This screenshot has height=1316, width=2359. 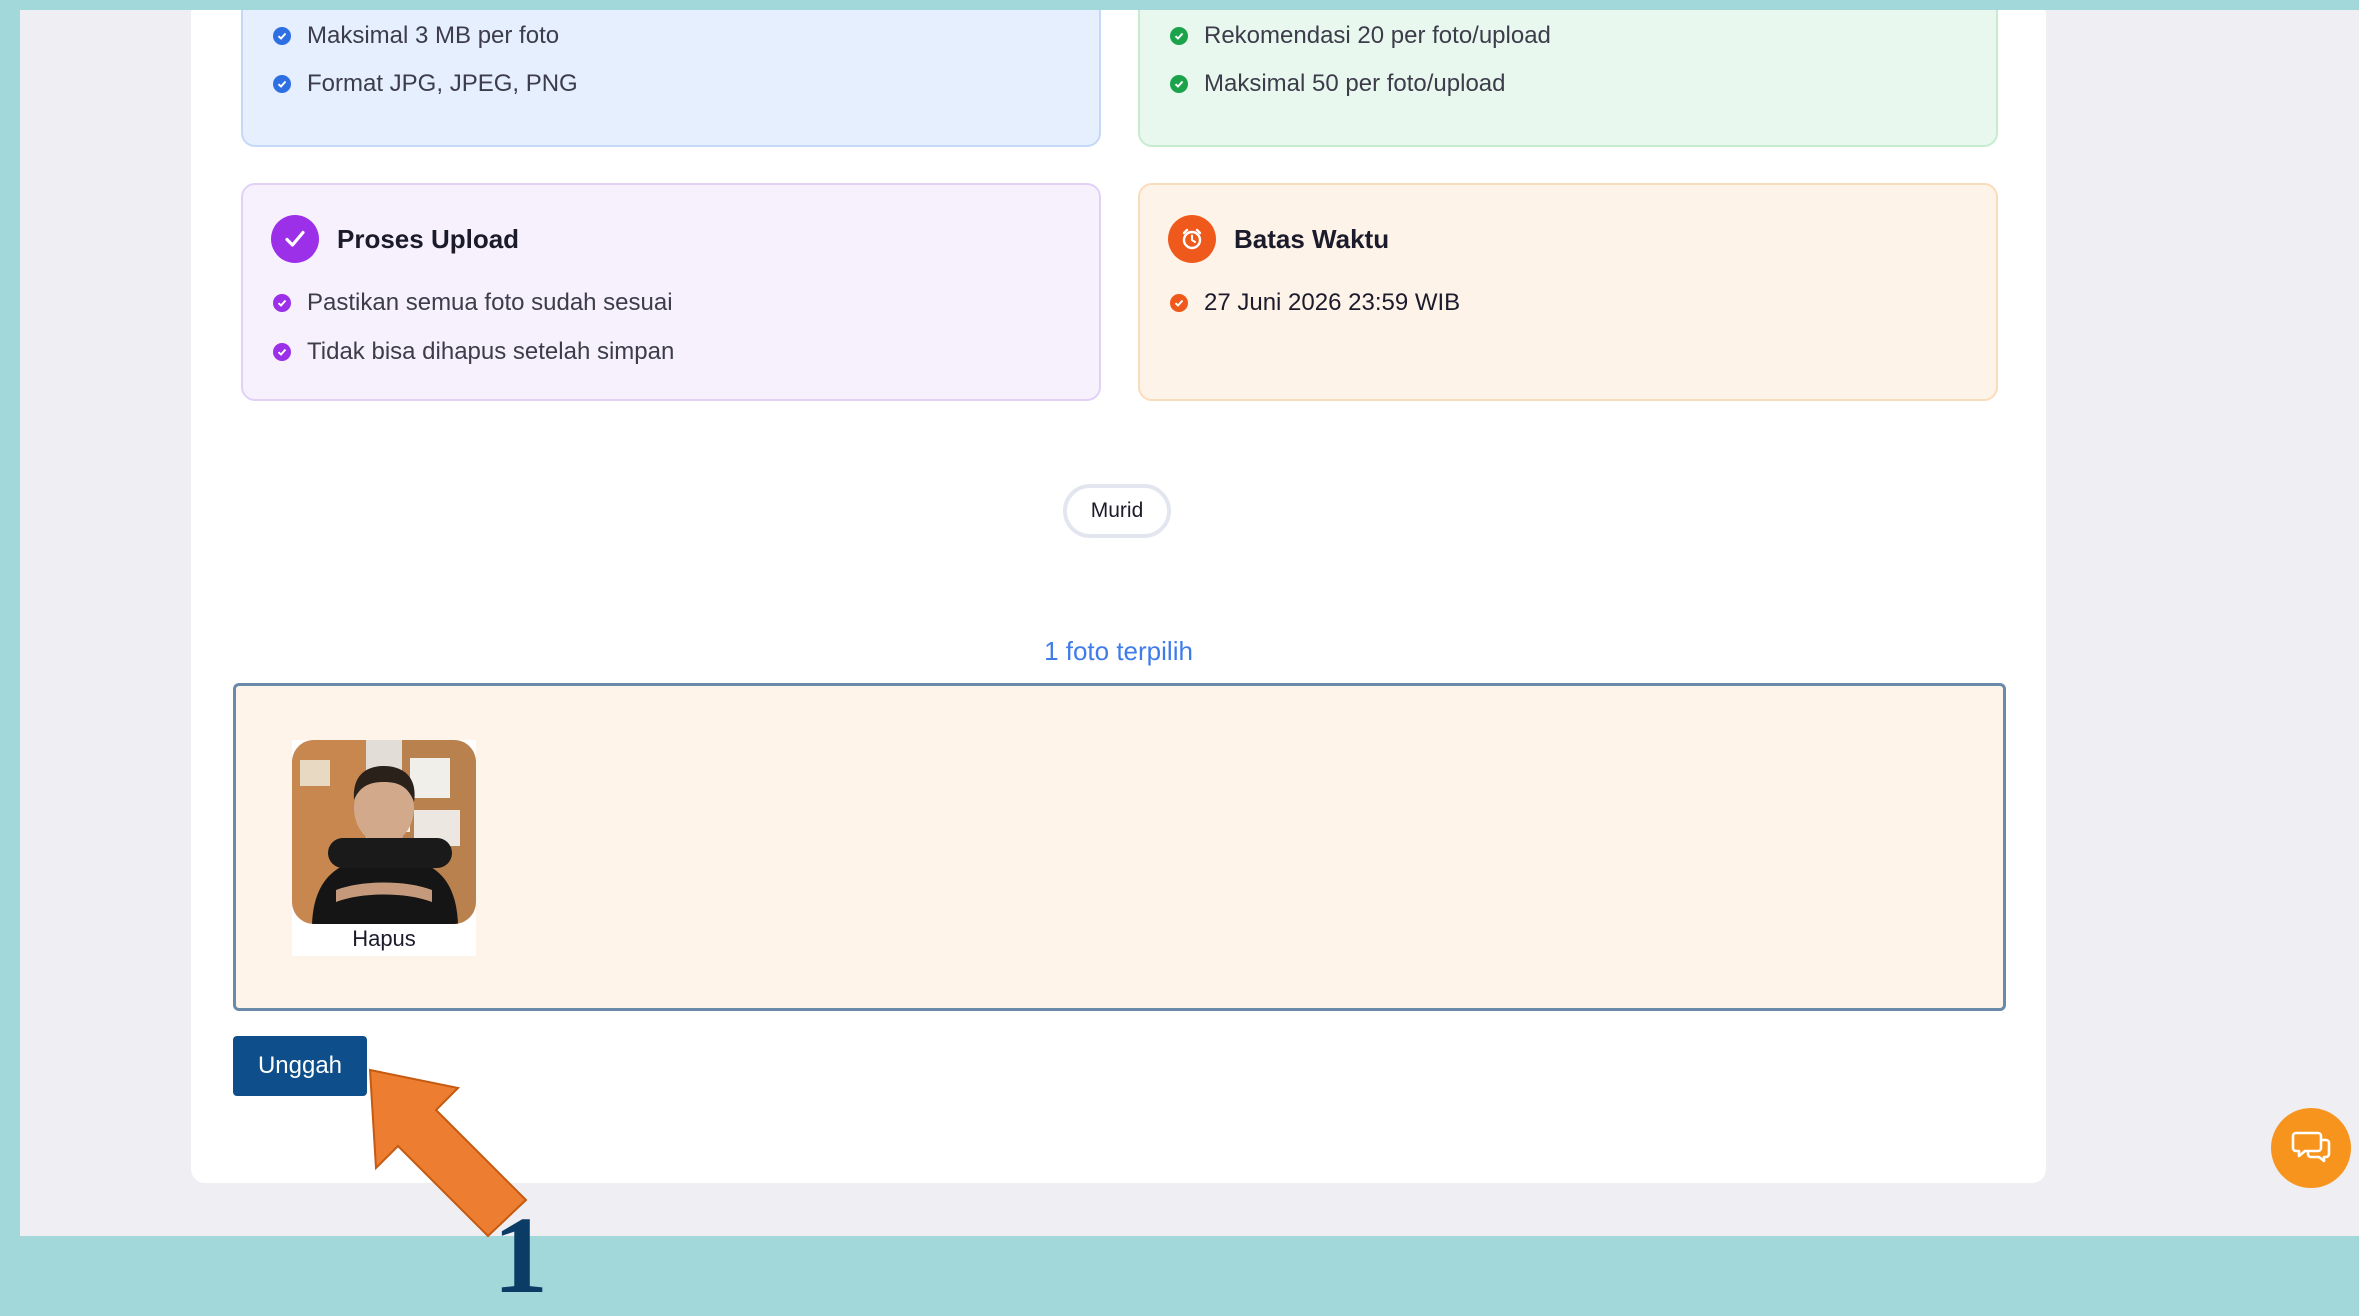 I want to click on alarm-clock-icon, so click(x=1192, y=239).